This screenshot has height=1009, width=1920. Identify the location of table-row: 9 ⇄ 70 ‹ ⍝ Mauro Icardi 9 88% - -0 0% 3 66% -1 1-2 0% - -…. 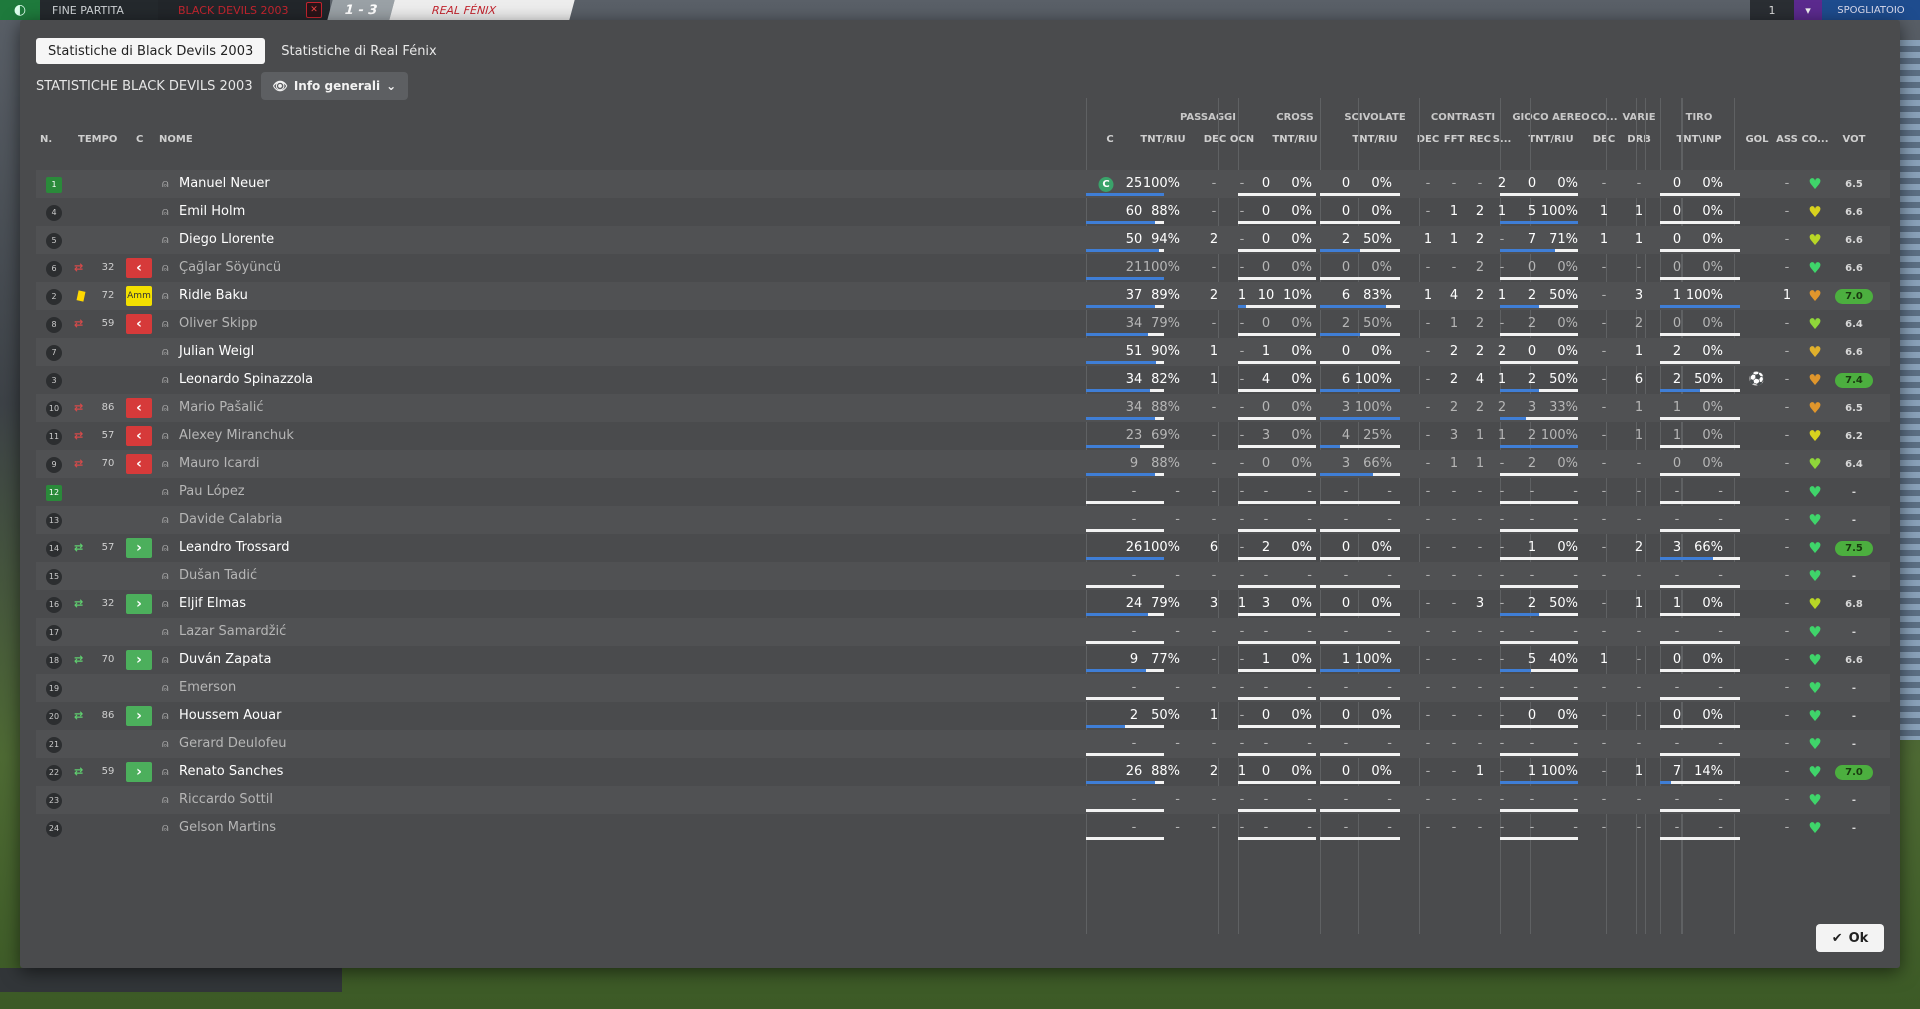
(963, 464).